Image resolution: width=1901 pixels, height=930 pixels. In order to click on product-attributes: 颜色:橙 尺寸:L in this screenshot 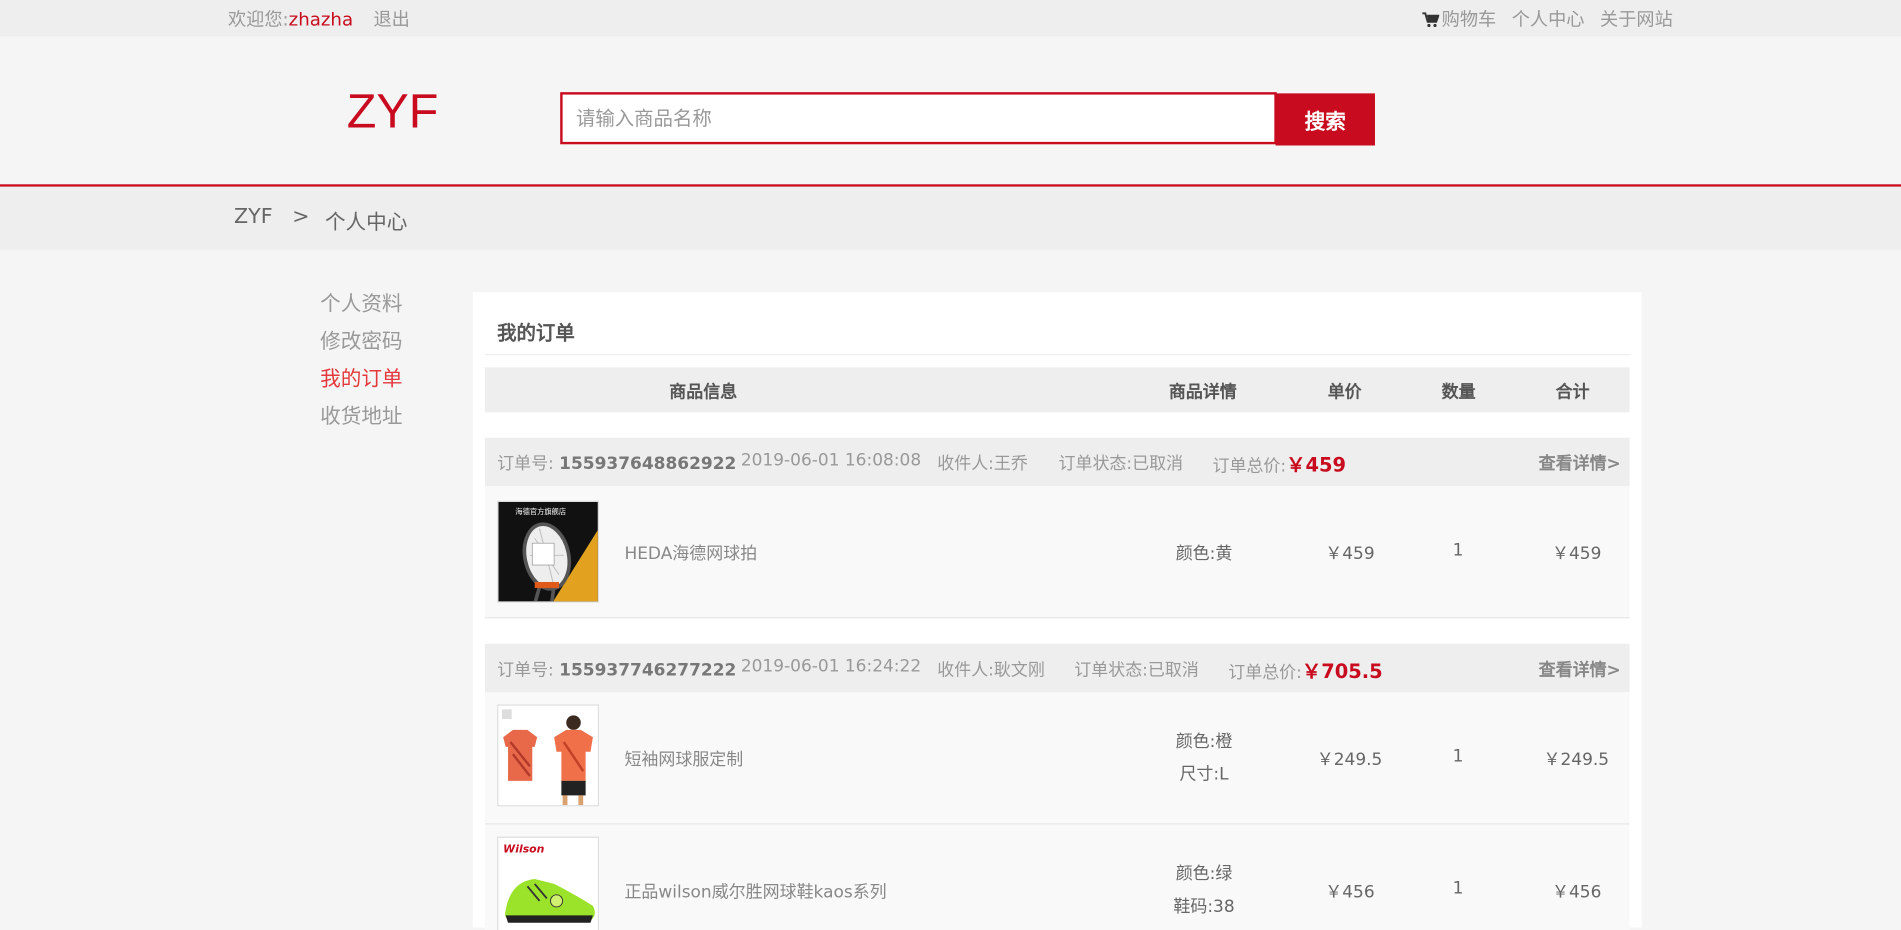, I will do `click(1204, 761)`.